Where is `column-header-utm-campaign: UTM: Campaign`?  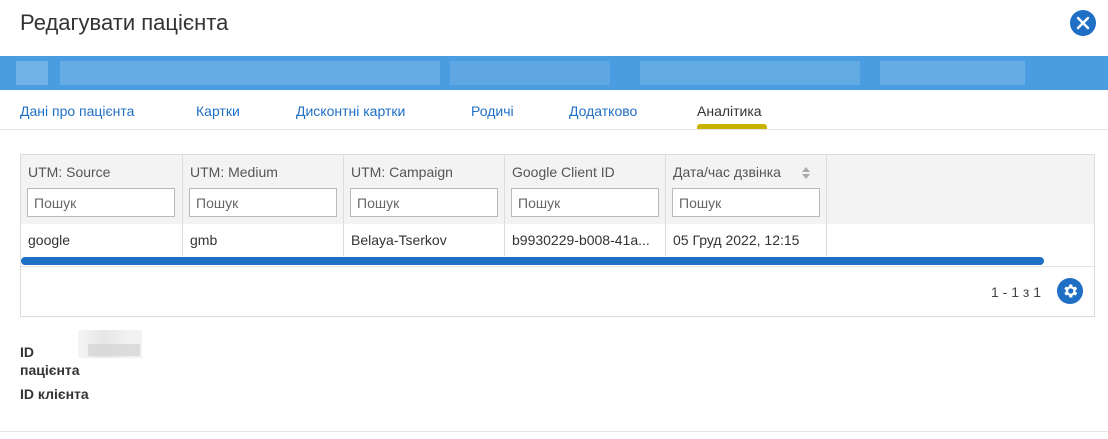
column-header-utm-campaign: UTM: Campaign is located at coordinates (402, 172).